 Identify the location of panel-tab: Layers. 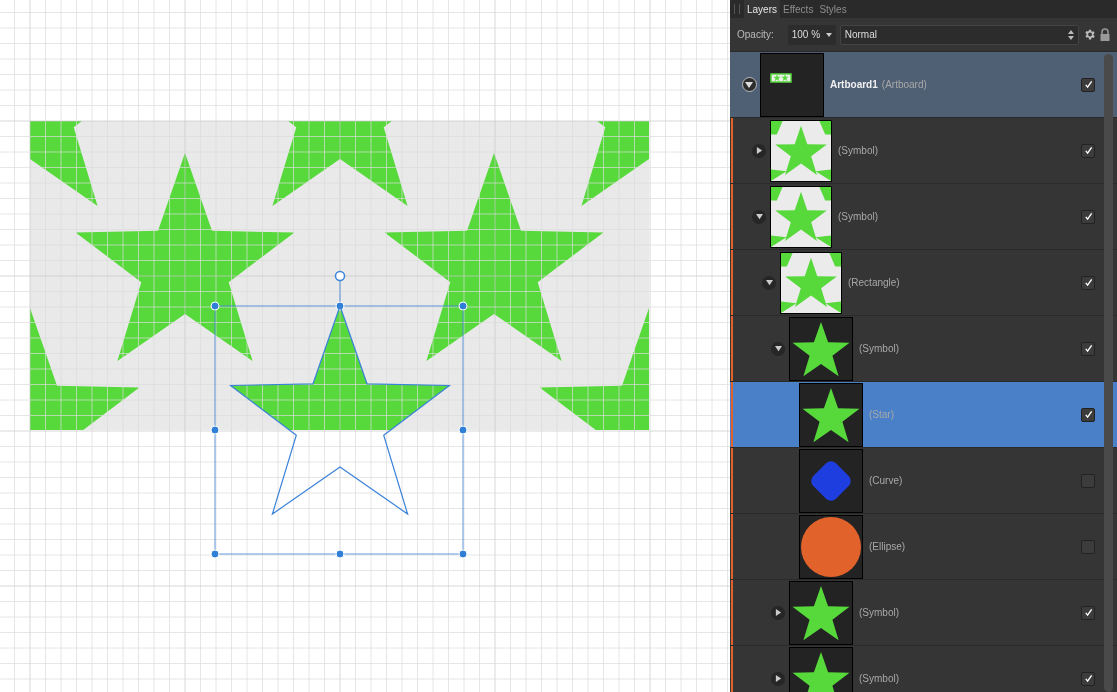
(762, 9).